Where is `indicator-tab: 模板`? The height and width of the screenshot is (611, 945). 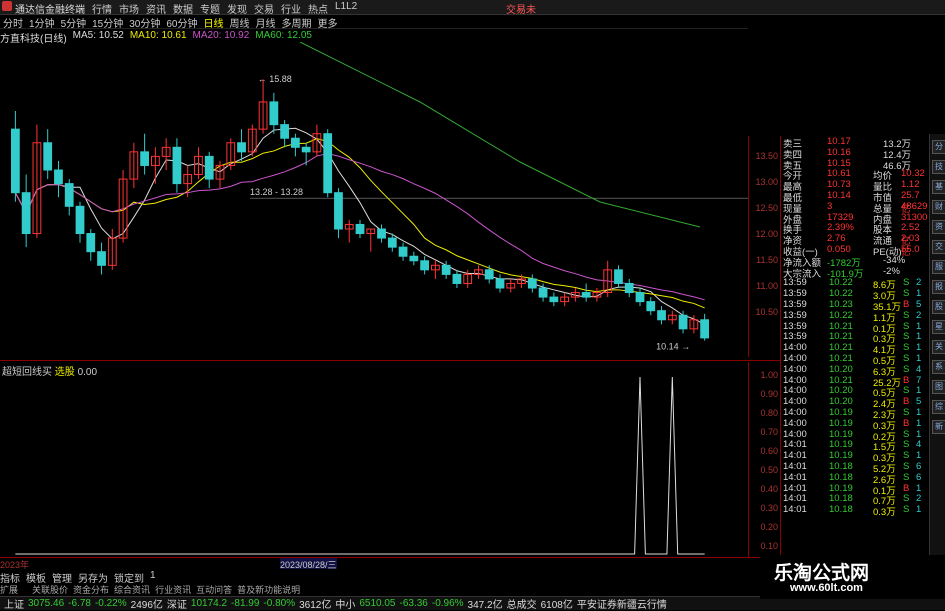
indicator-tab: 模板 is located at coordinates (36, 577).